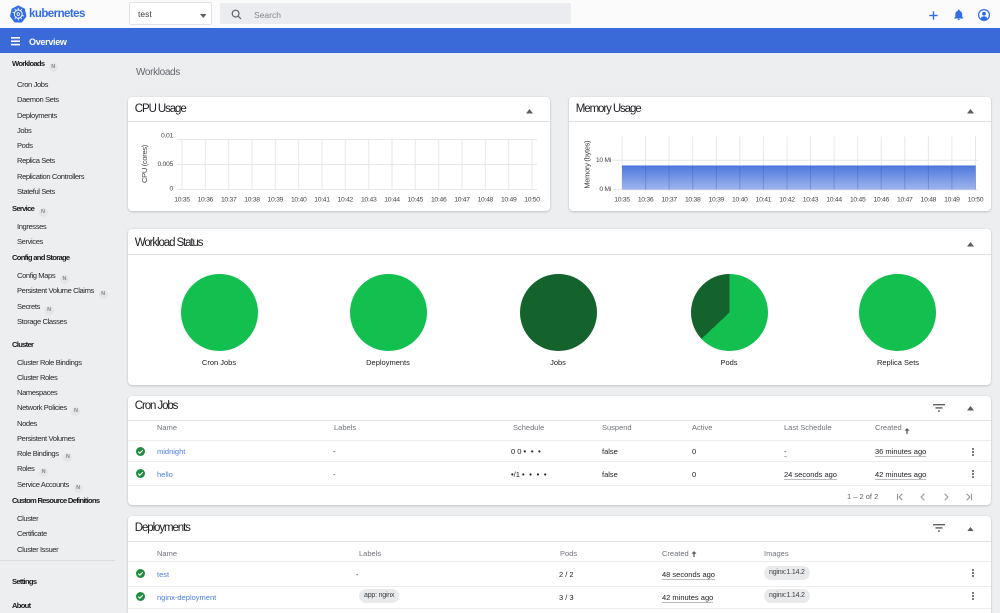  Describe the element at coordinates (604, 160) in the screenshot. I see `svg-text: 10 Mi` at that location.